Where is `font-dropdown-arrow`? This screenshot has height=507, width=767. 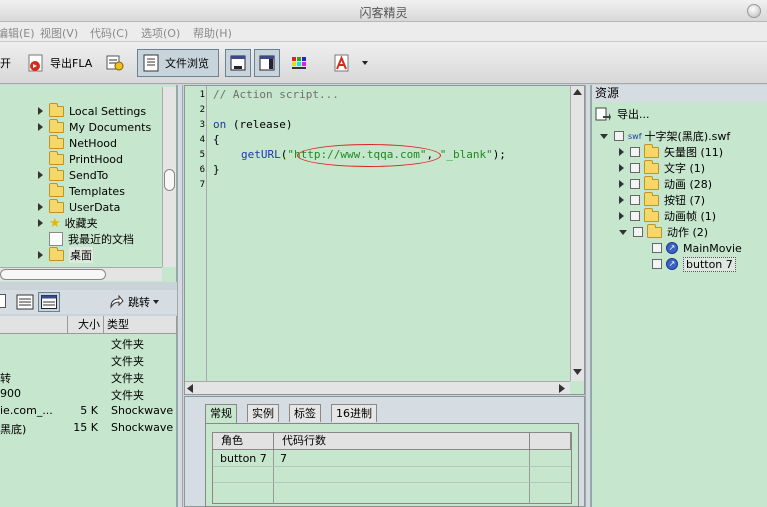 font-dropdown-arrow is located at coordinates (365, 63).